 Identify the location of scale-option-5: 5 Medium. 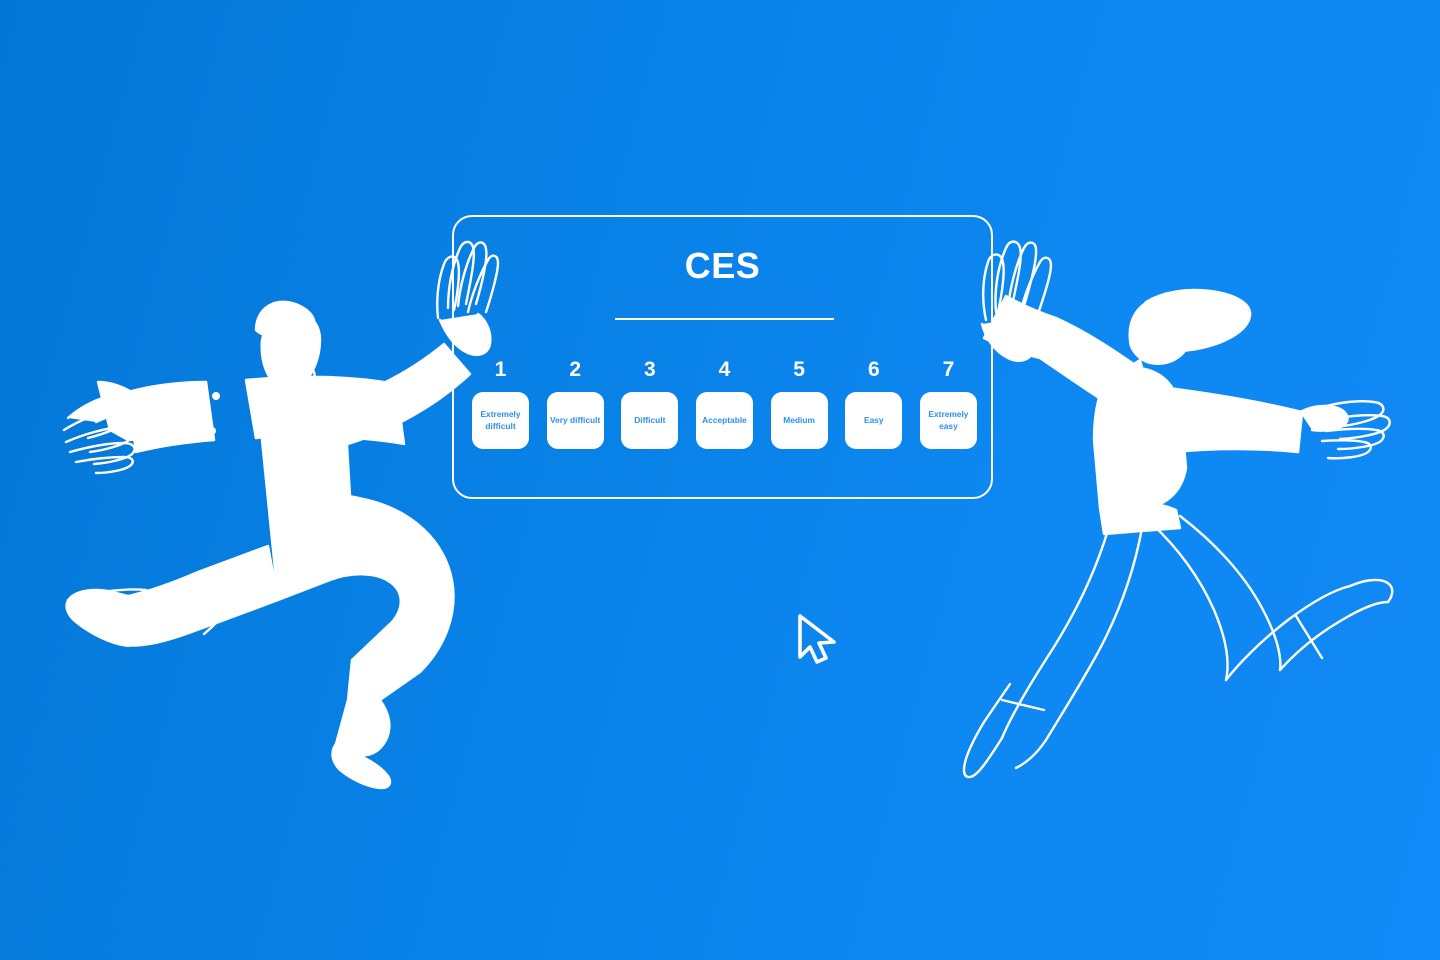
(799, 403).